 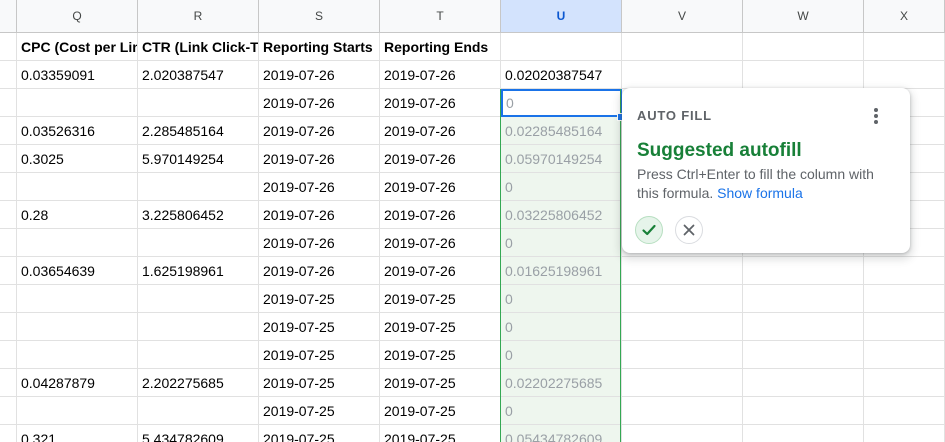 I want to click on cell-u: 0.02285485164, so click(x=561, y=131).